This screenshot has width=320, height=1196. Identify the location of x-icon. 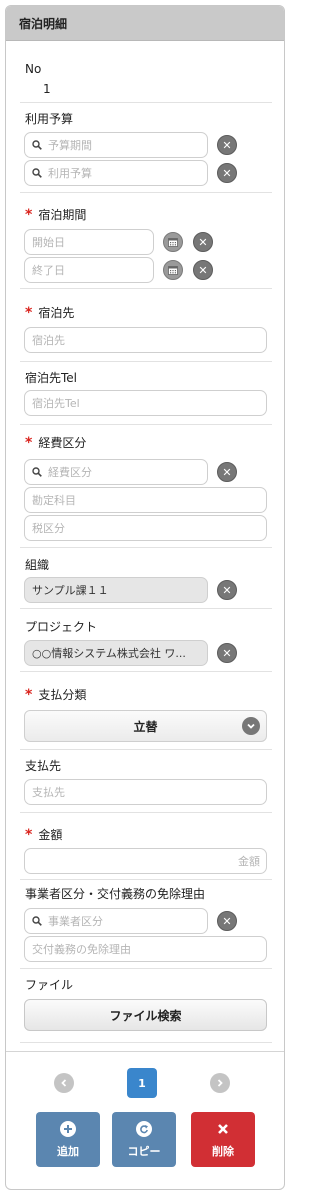
(223, 1129).